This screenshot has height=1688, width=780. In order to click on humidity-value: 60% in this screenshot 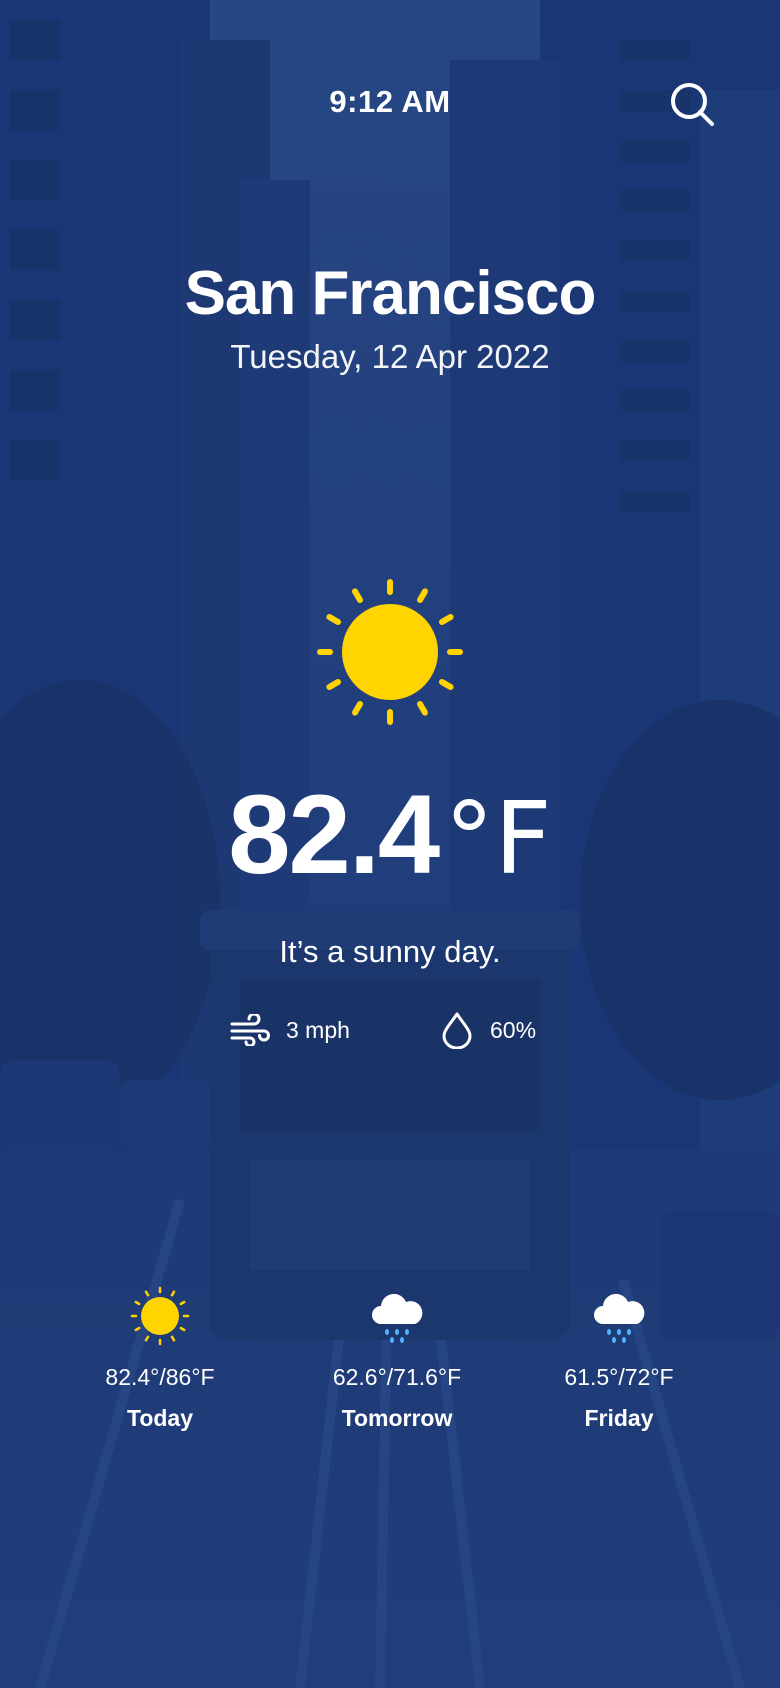, I will do `click(513, 1029)`.